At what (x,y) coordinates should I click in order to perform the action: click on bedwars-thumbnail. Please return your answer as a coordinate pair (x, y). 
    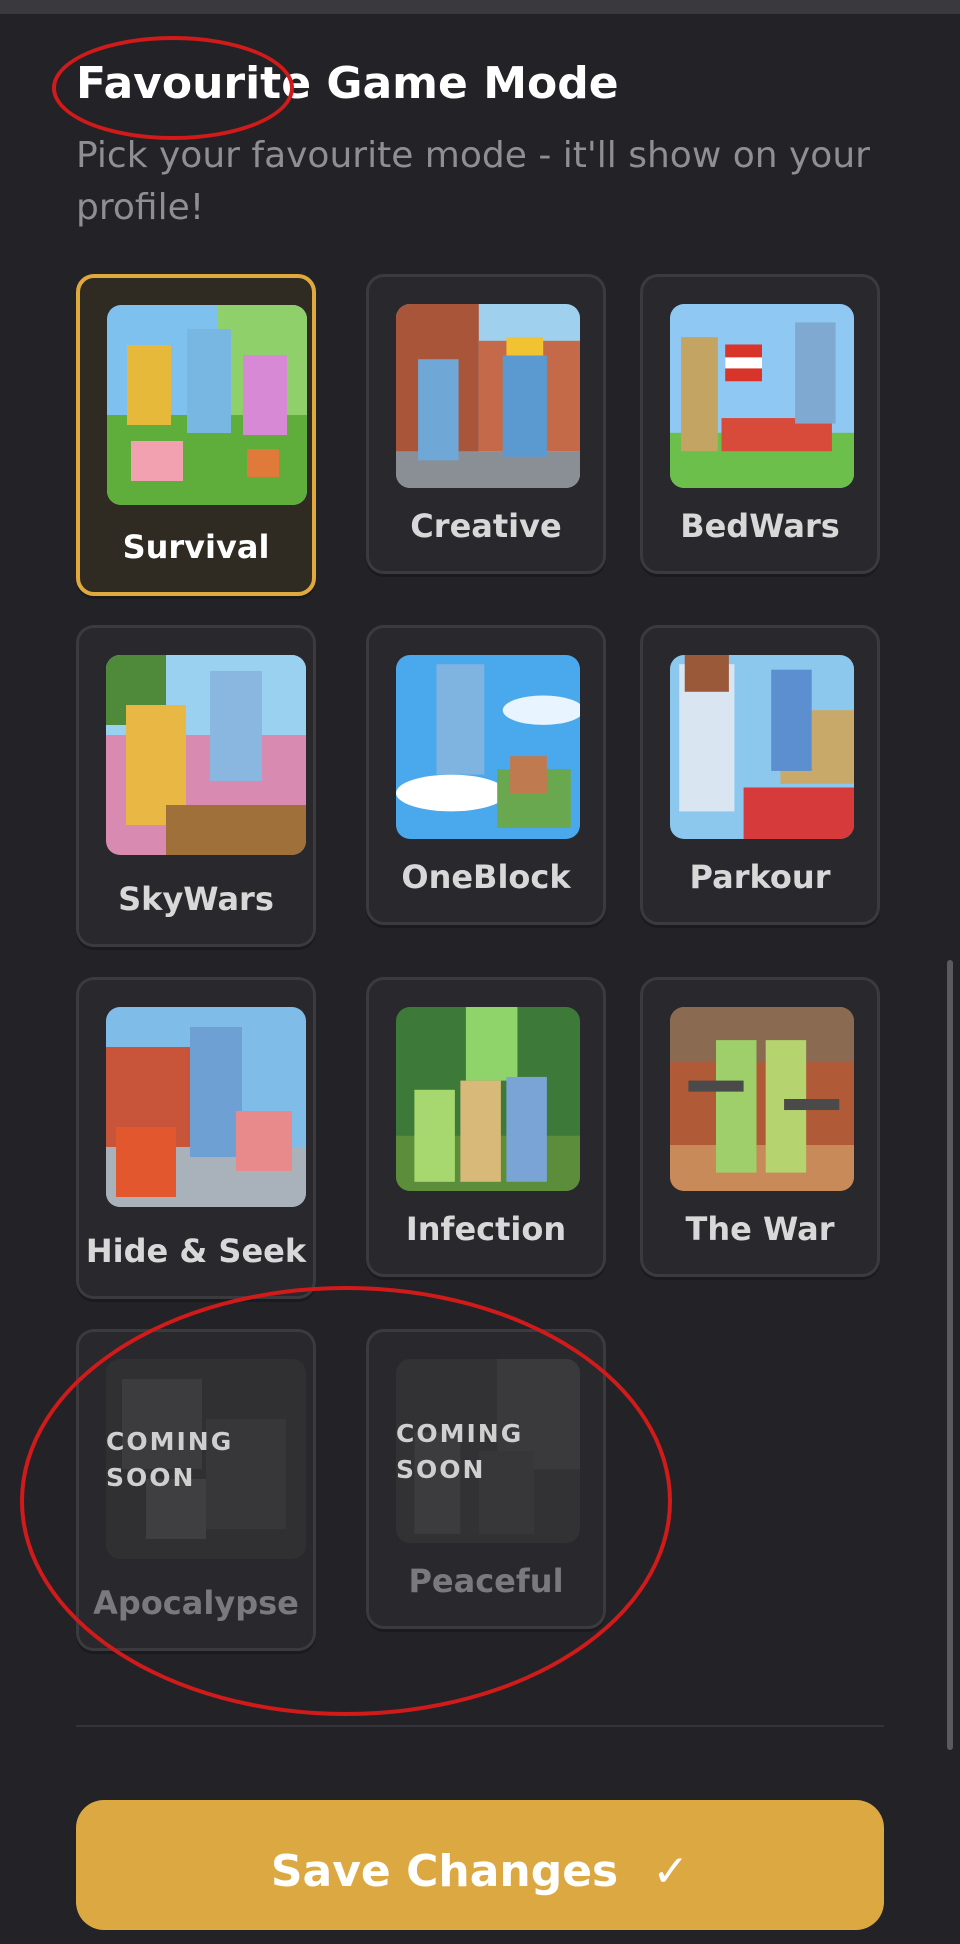
    Looking at the image, I should click on (762, 396).